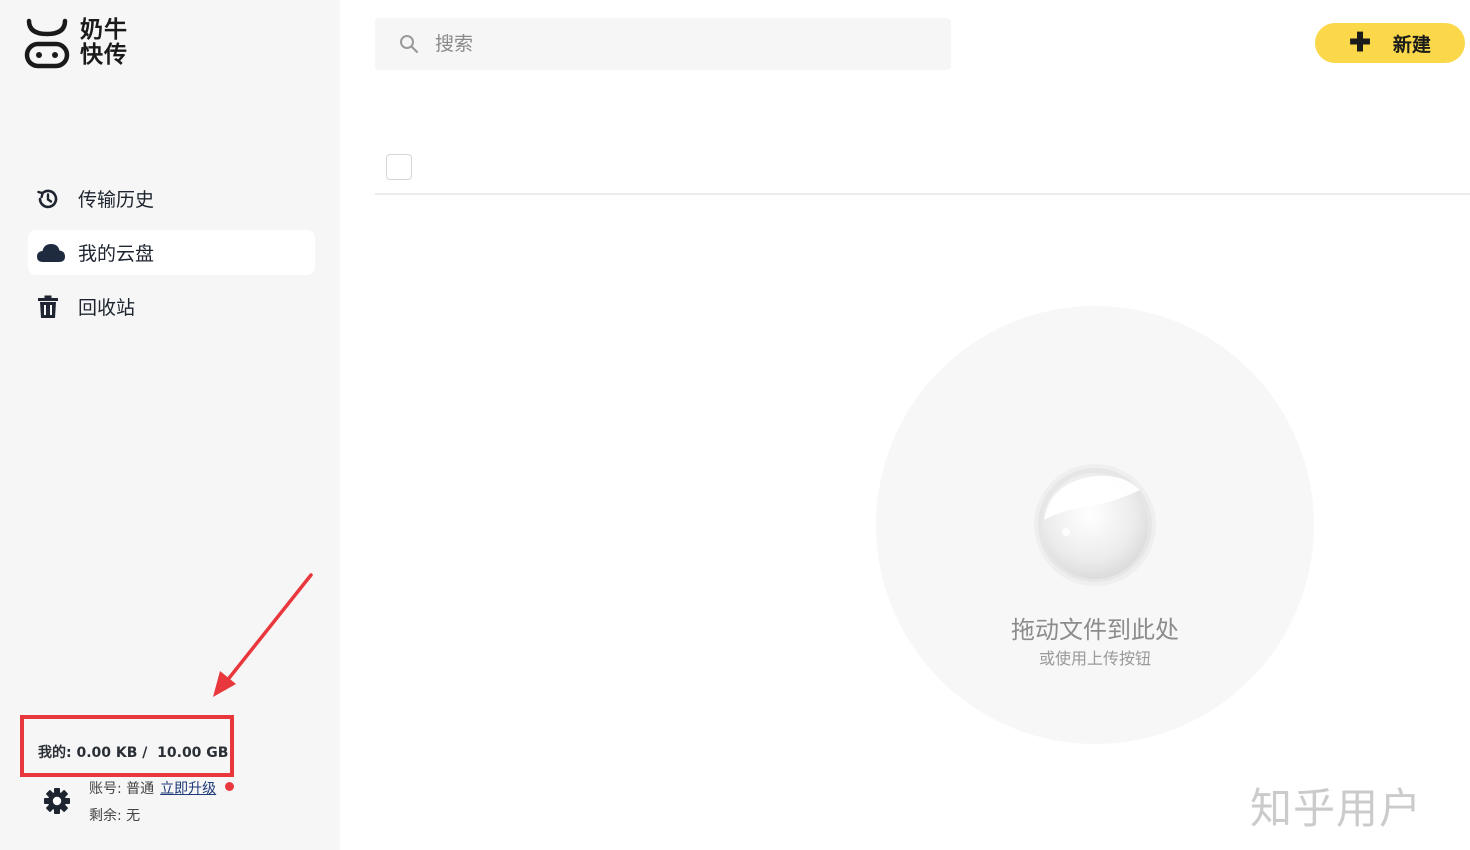 The image size is (1470, 850). What do you see at coordinates (171, 198) in the screenshot?
I see `sidebar-item-transfer-history: 传输历史` at bounding box center [171, 198].